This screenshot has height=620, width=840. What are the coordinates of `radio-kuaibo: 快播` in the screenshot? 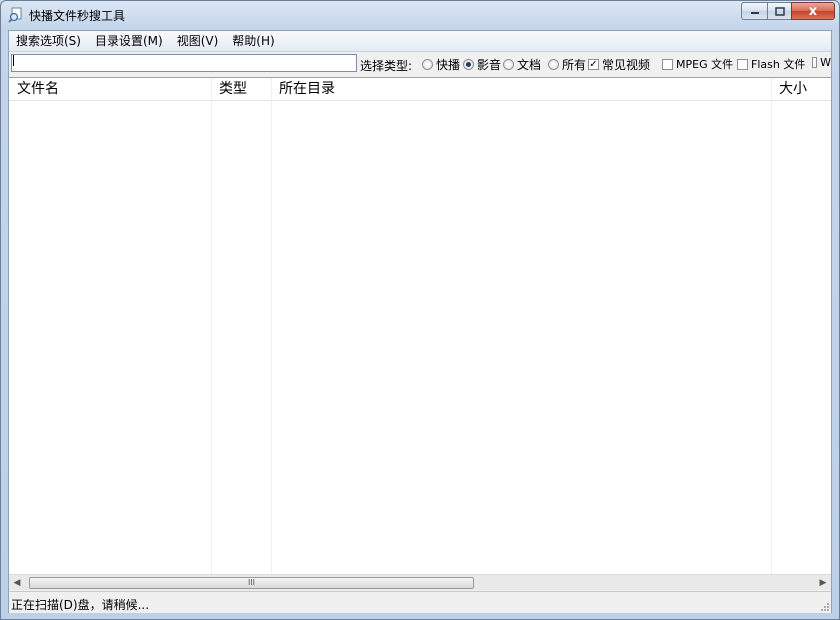 It's located at (441, 64).